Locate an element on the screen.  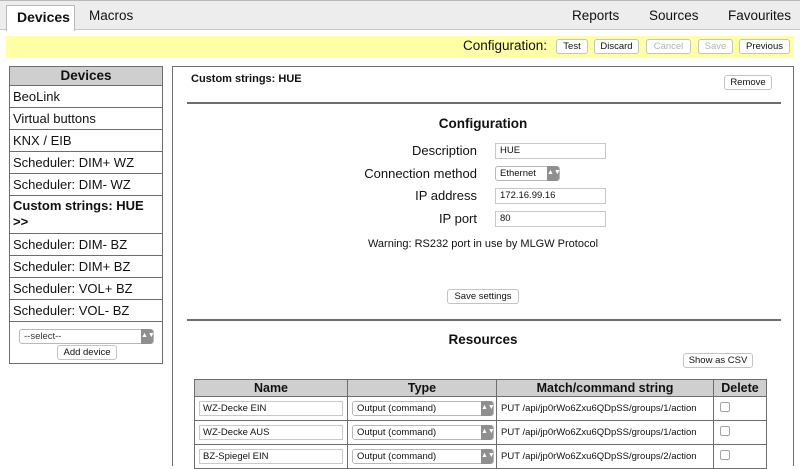
test-button: Test is located at coordinates (572, 46).